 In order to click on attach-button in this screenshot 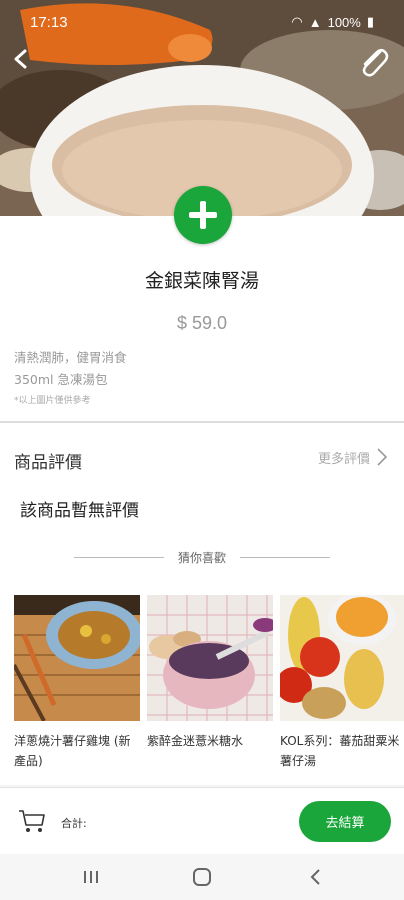, I will do `click(373, 62)`.